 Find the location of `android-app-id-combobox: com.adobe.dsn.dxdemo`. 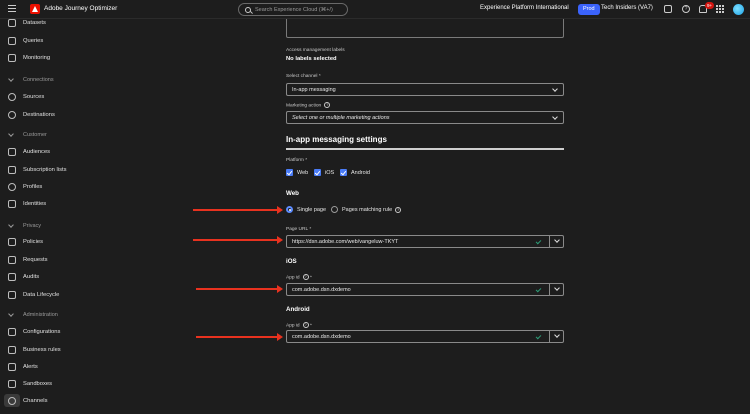

android-app-id-combobox: com.adobe.dsn.dxdemo is located at coordinates (425, 336).